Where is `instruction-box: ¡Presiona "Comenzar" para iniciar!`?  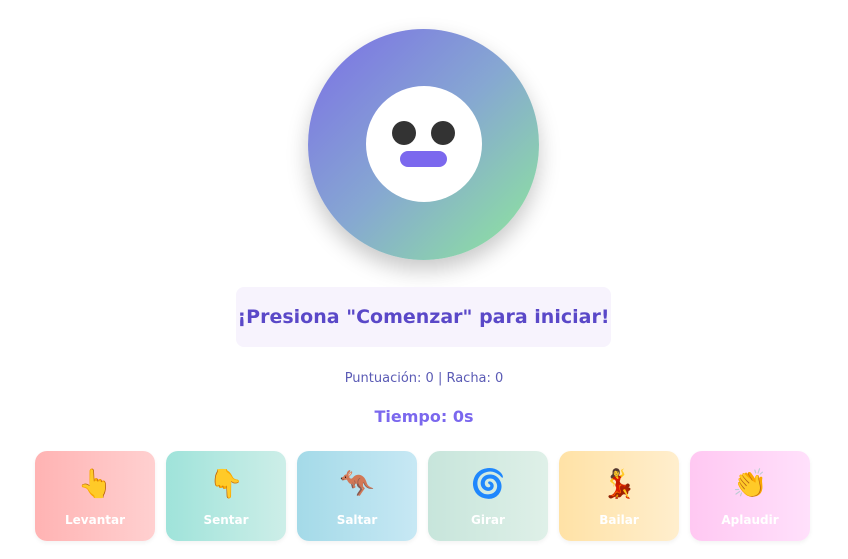
instruction-box: ¡Presiona "Comenzar" para iniciar! is located at coordinates (423, 317).